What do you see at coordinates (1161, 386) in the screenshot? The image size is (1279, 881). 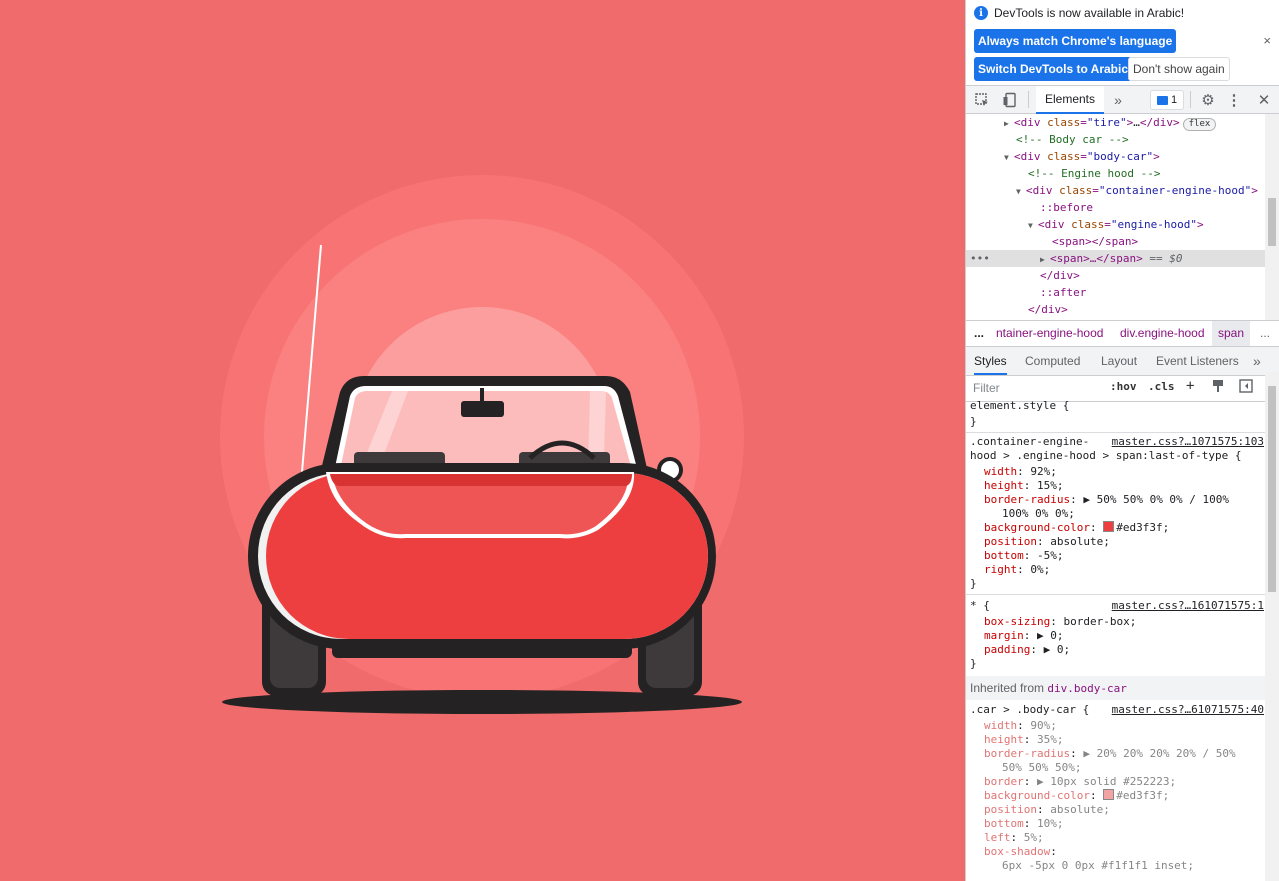 I see `class-toggle: .cls` at bounding box center [1161, 386].